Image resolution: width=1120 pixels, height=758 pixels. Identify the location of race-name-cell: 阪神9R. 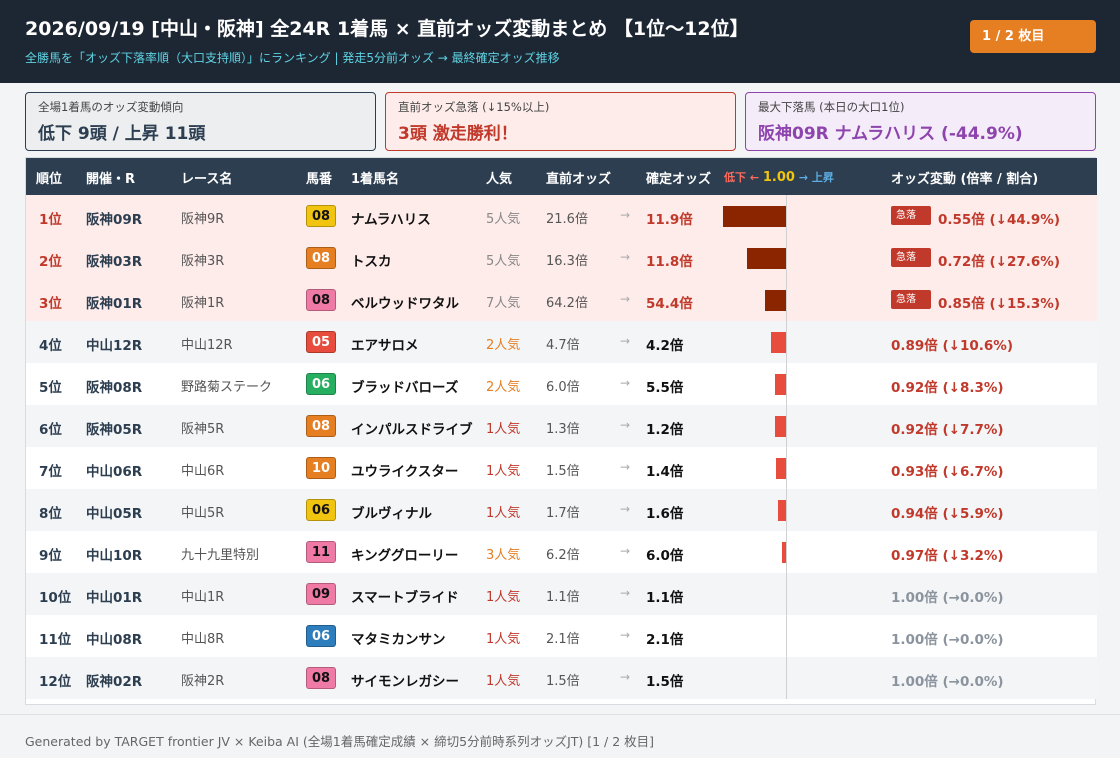
(203, 219).